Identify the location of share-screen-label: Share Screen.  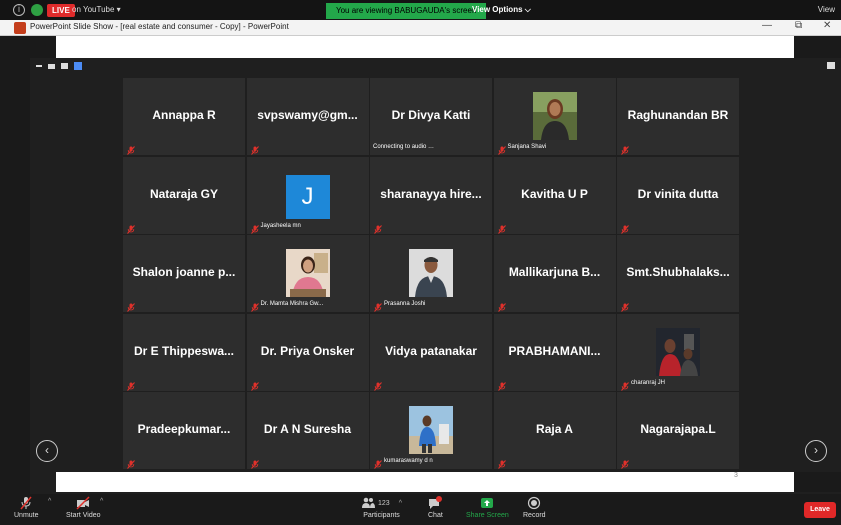
(487, 515).